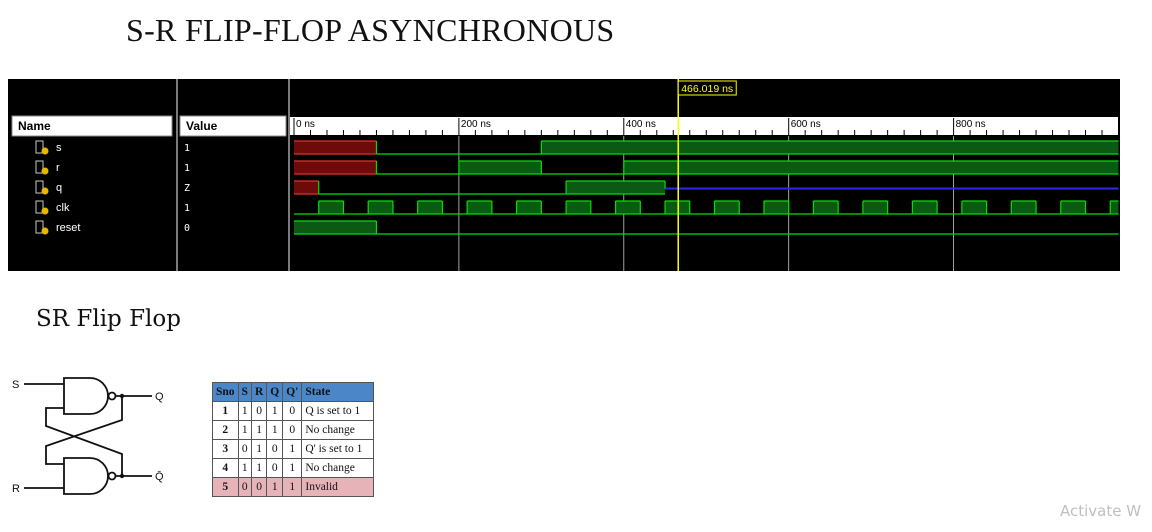 Image resolution: width=1152 pixels, height=532 pixels. I want to click on value-header-label: Value, so click(202, 126).